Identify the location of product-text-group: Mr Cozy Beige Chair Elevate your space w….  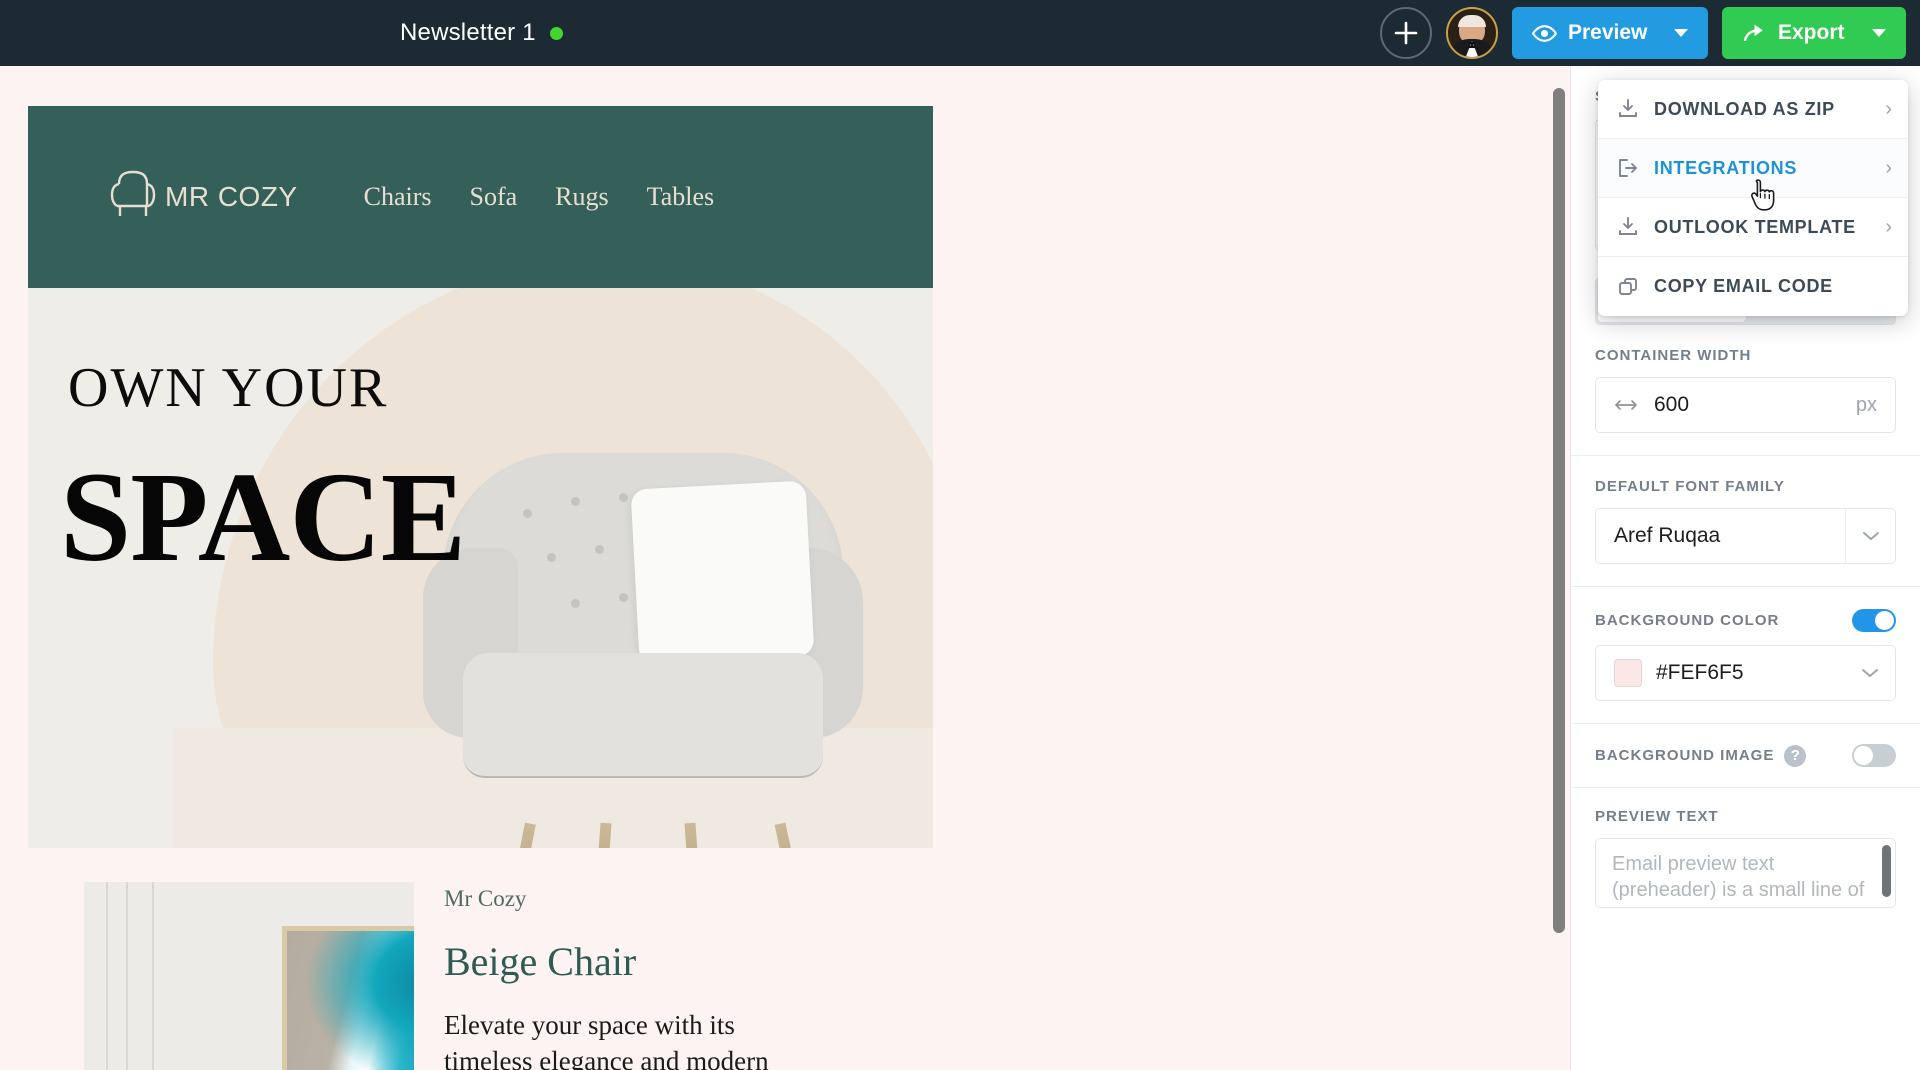
(609, 976).